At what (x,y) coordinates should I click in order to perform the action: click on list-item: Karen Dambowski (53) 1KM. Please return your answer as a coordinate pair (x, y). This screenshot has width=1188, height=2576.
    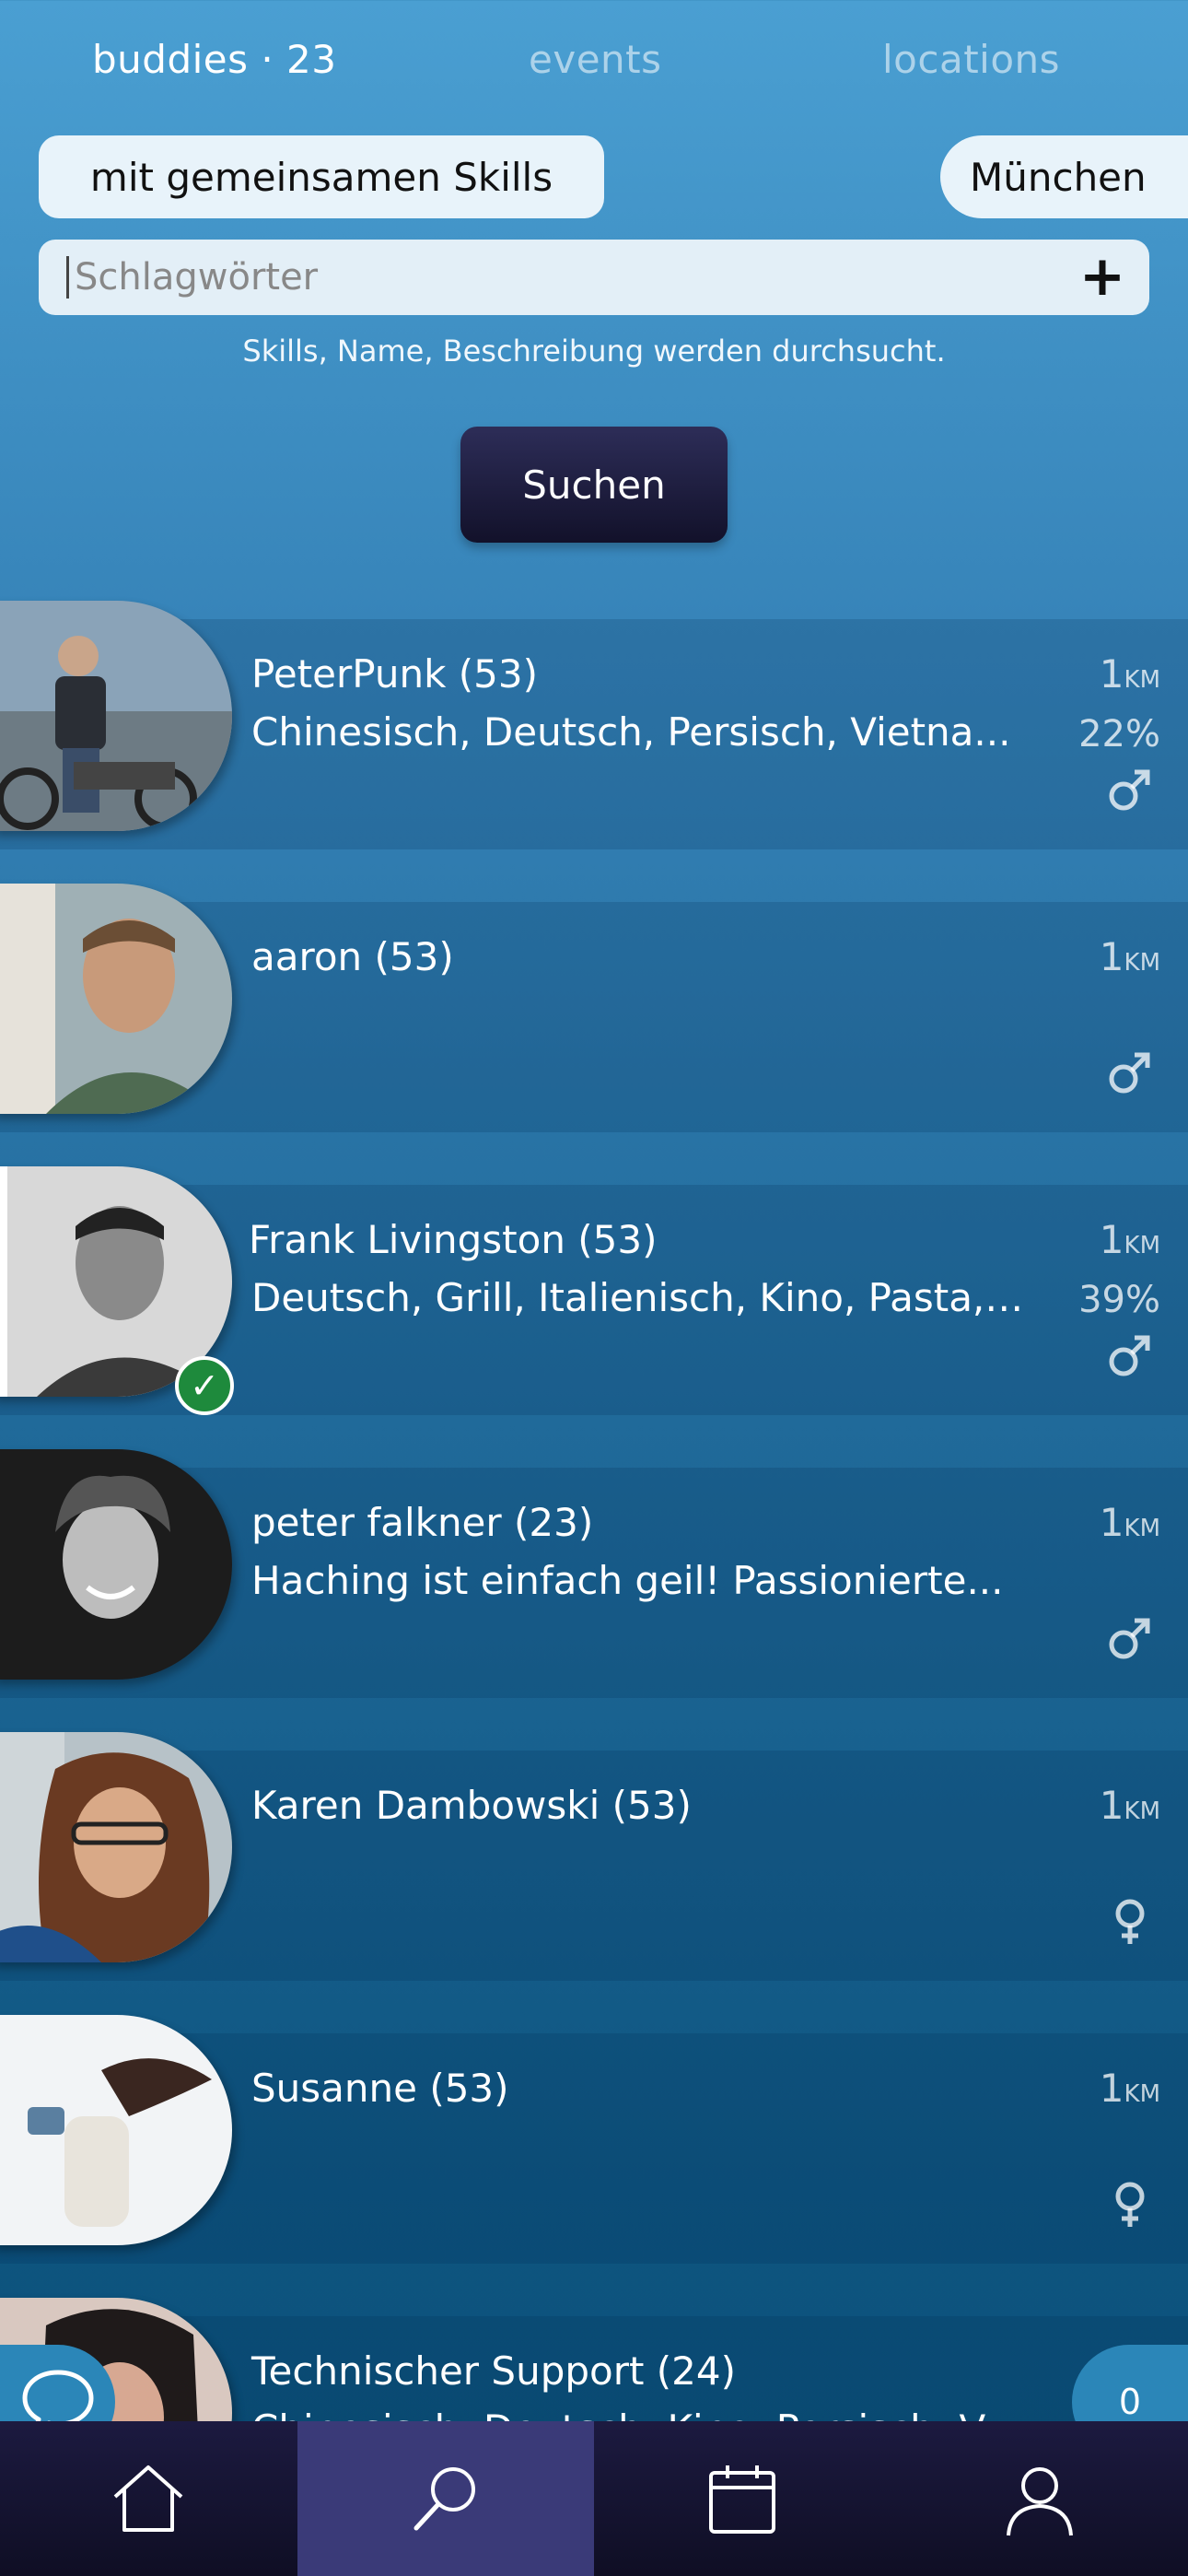
    Looking at the image, I should click on (594, 1856).